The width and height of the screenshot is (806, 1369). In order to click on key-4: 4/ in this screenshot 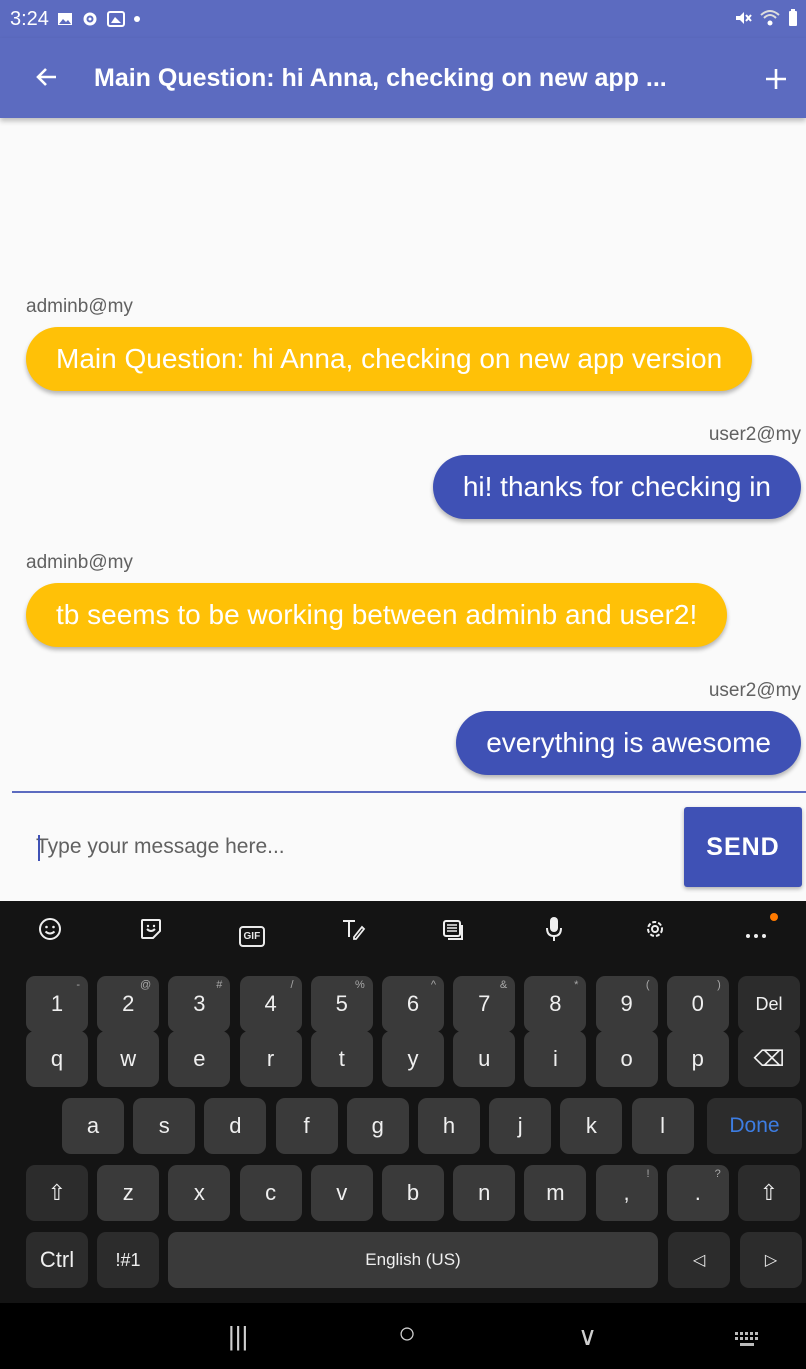, I will do `click(270, 1004)`.